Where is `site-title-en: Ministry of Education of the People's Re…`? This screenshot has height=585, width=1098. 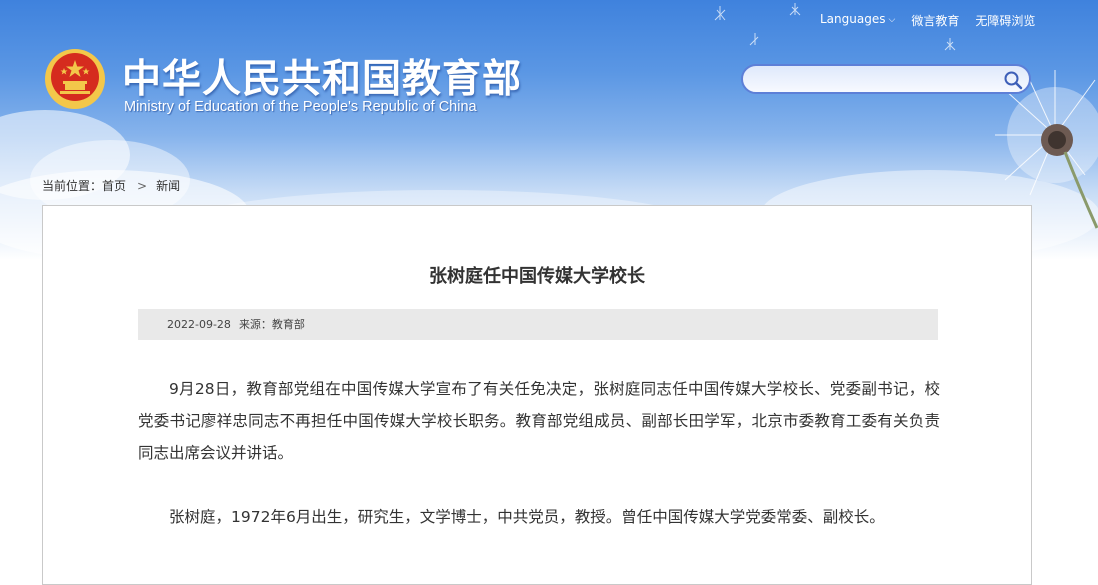
site-title-en: Ministry of Education of the People's Re… is located at coordinates (300, 107).